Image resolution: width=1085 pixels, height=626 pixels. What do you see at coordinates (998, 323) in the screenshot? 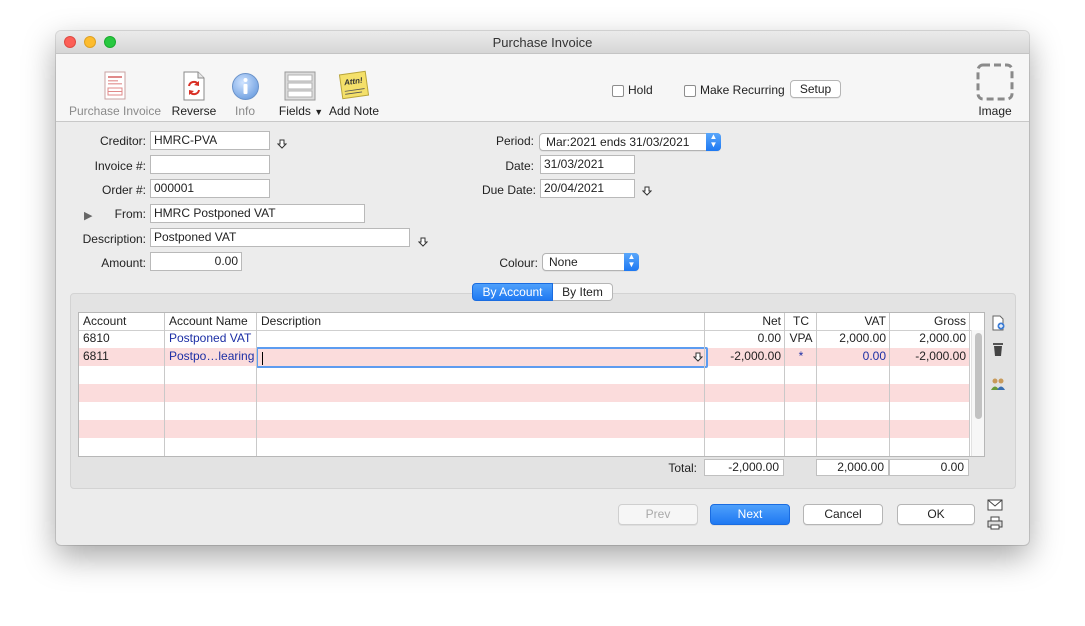
I see `new-line-icon` at bounding box center [998, 323].